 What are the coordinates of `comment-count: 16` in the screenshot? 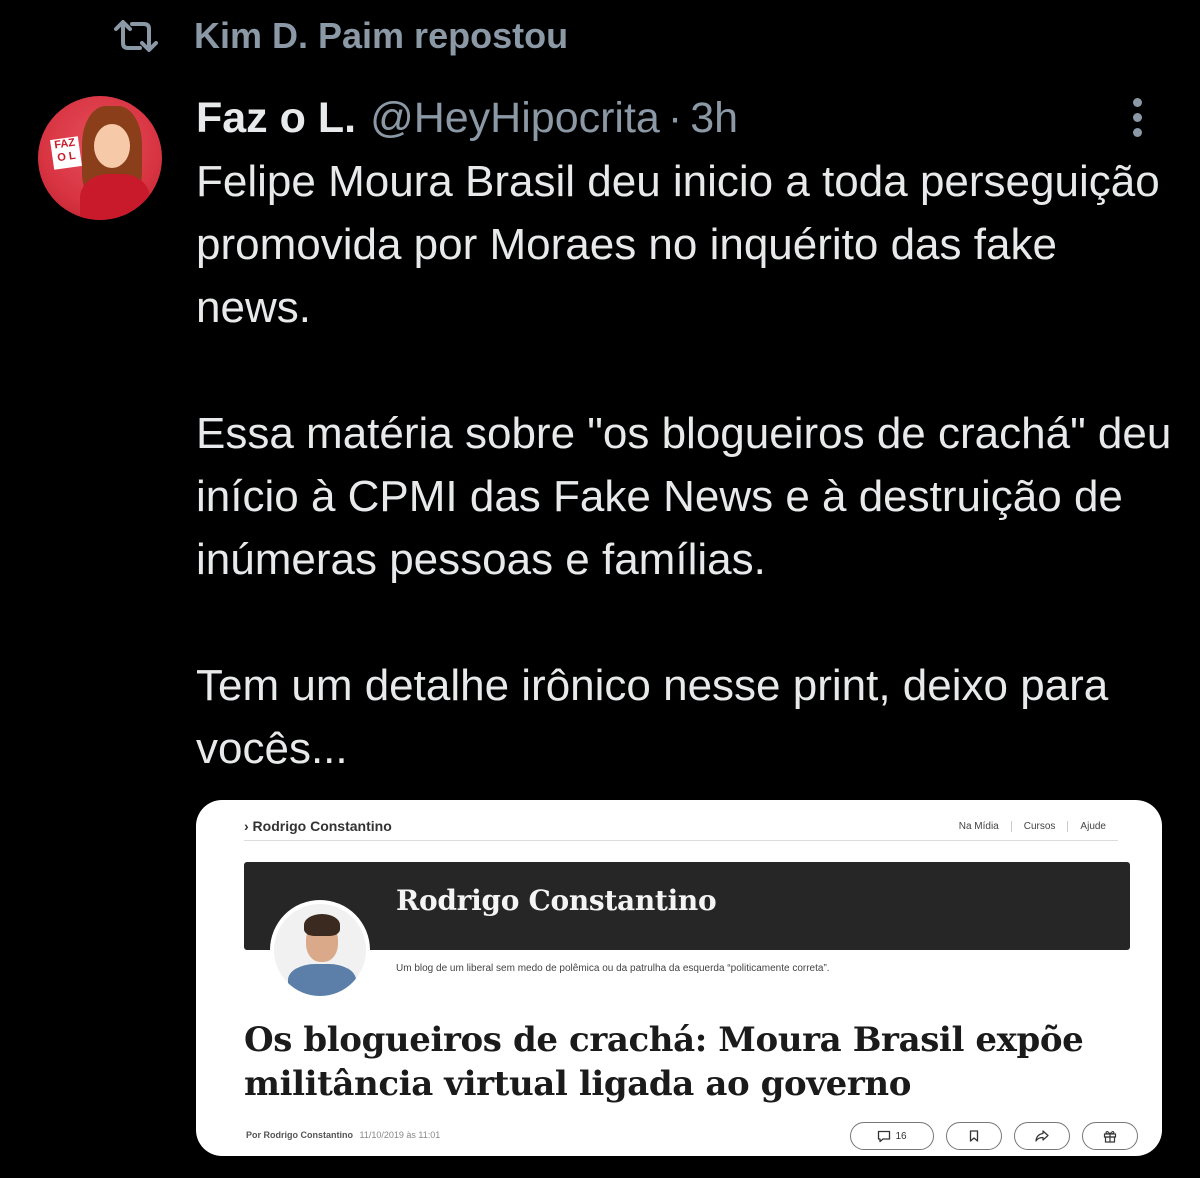 It's located at (901, 1136).